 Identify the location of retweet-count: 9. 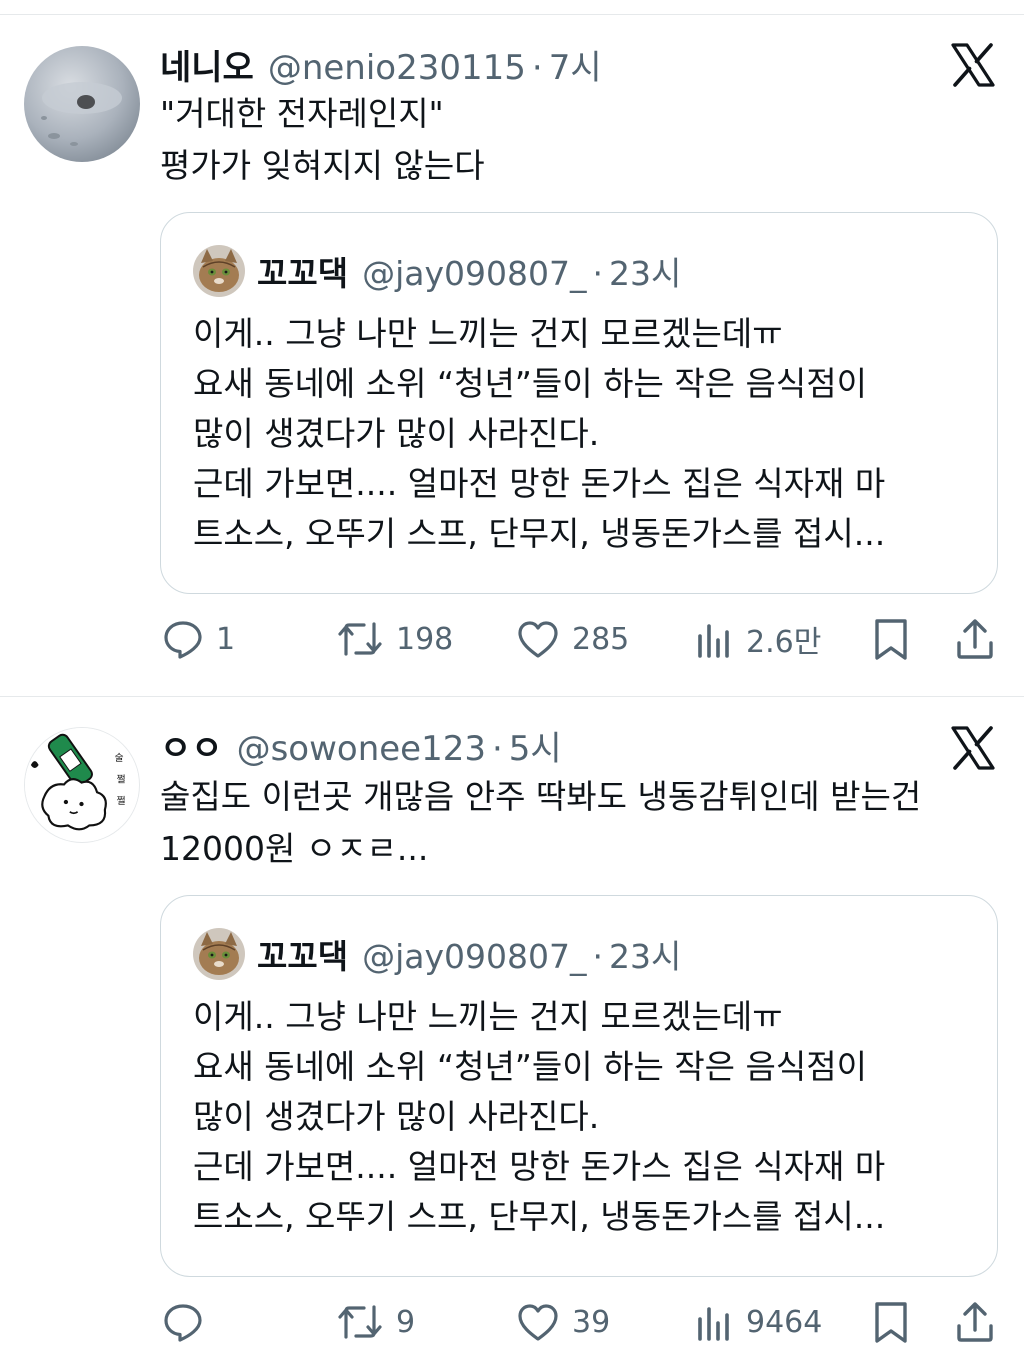
(406, 1322).